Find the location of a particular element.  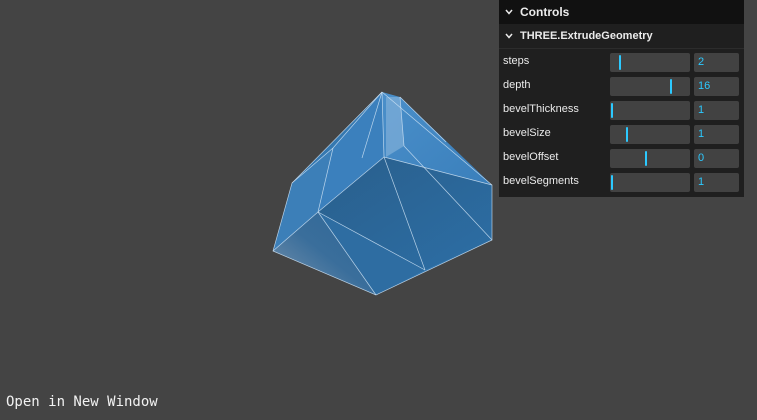

control-label: bevelSegments is located at coordinates (541, 181).